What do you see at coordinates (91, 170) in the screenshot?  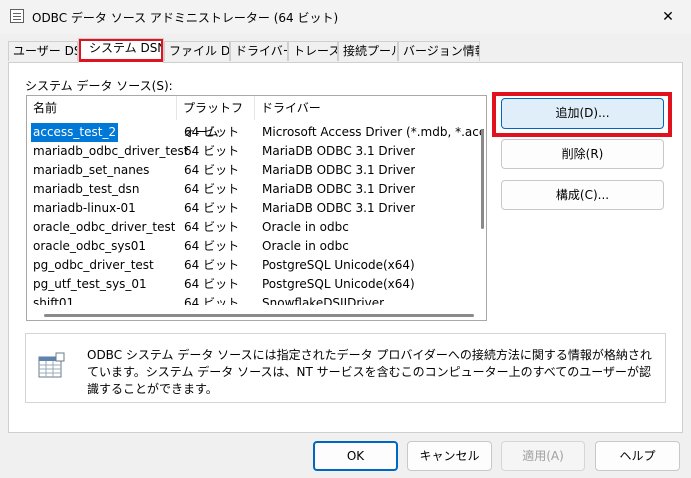 I see `row-name: mariadb_set_nanes` at bounding box center [91, 170].